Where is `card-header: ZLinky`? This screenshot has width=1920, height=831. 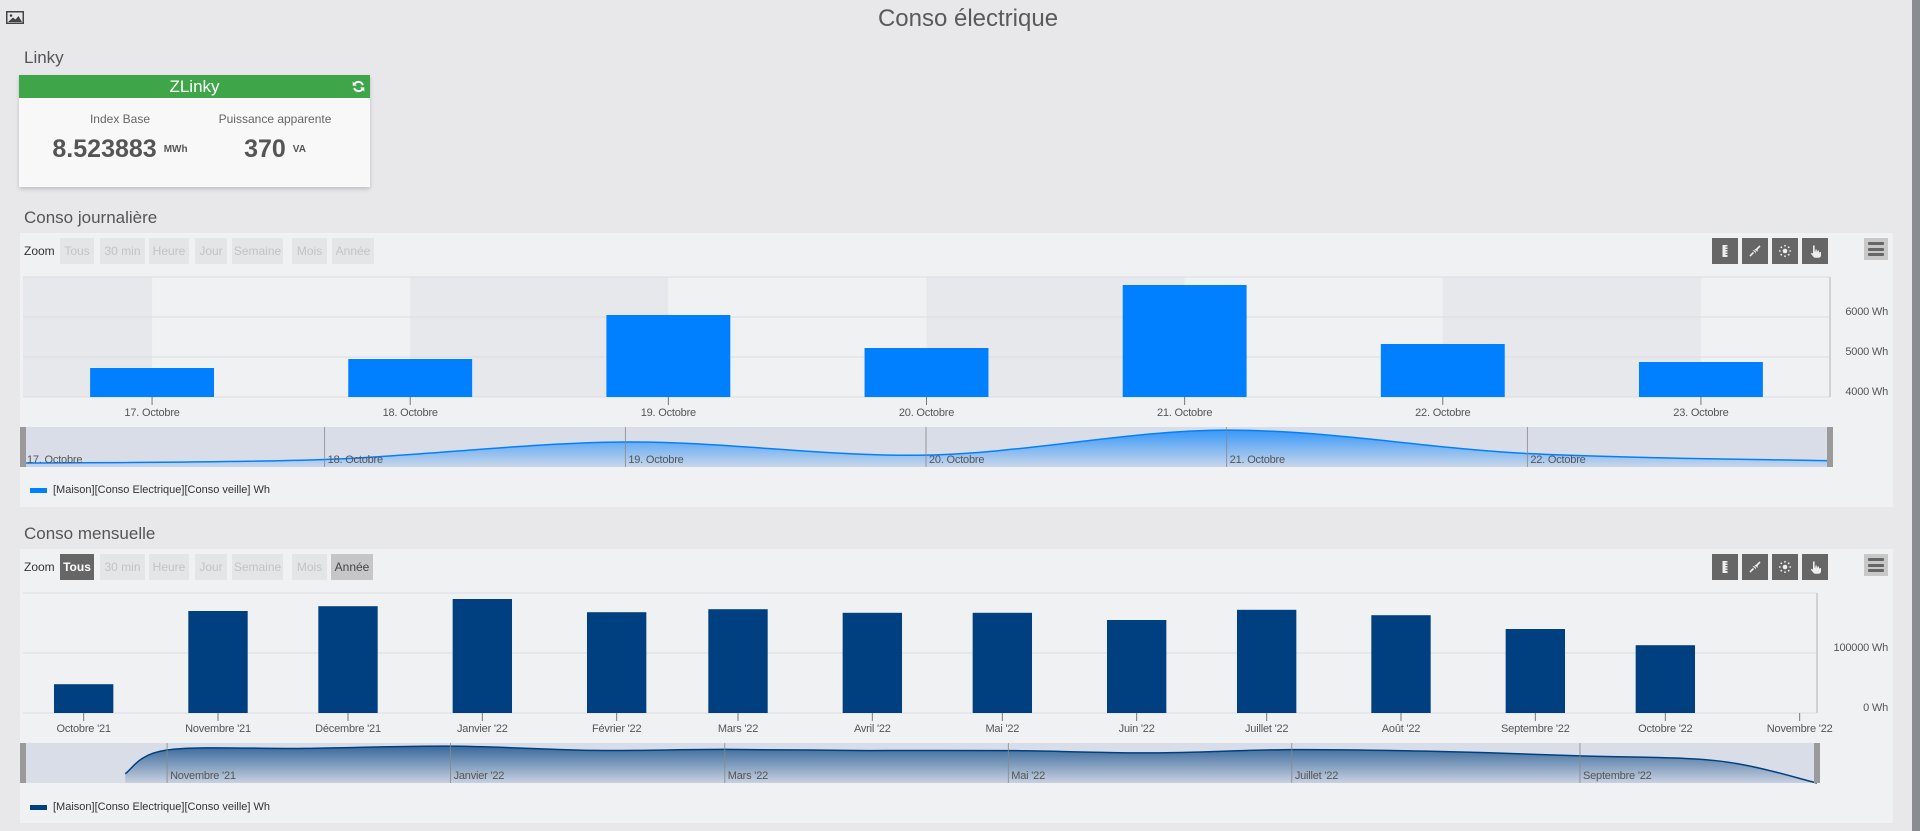
card-header: ZLinky is located at coordinates (194, 86).